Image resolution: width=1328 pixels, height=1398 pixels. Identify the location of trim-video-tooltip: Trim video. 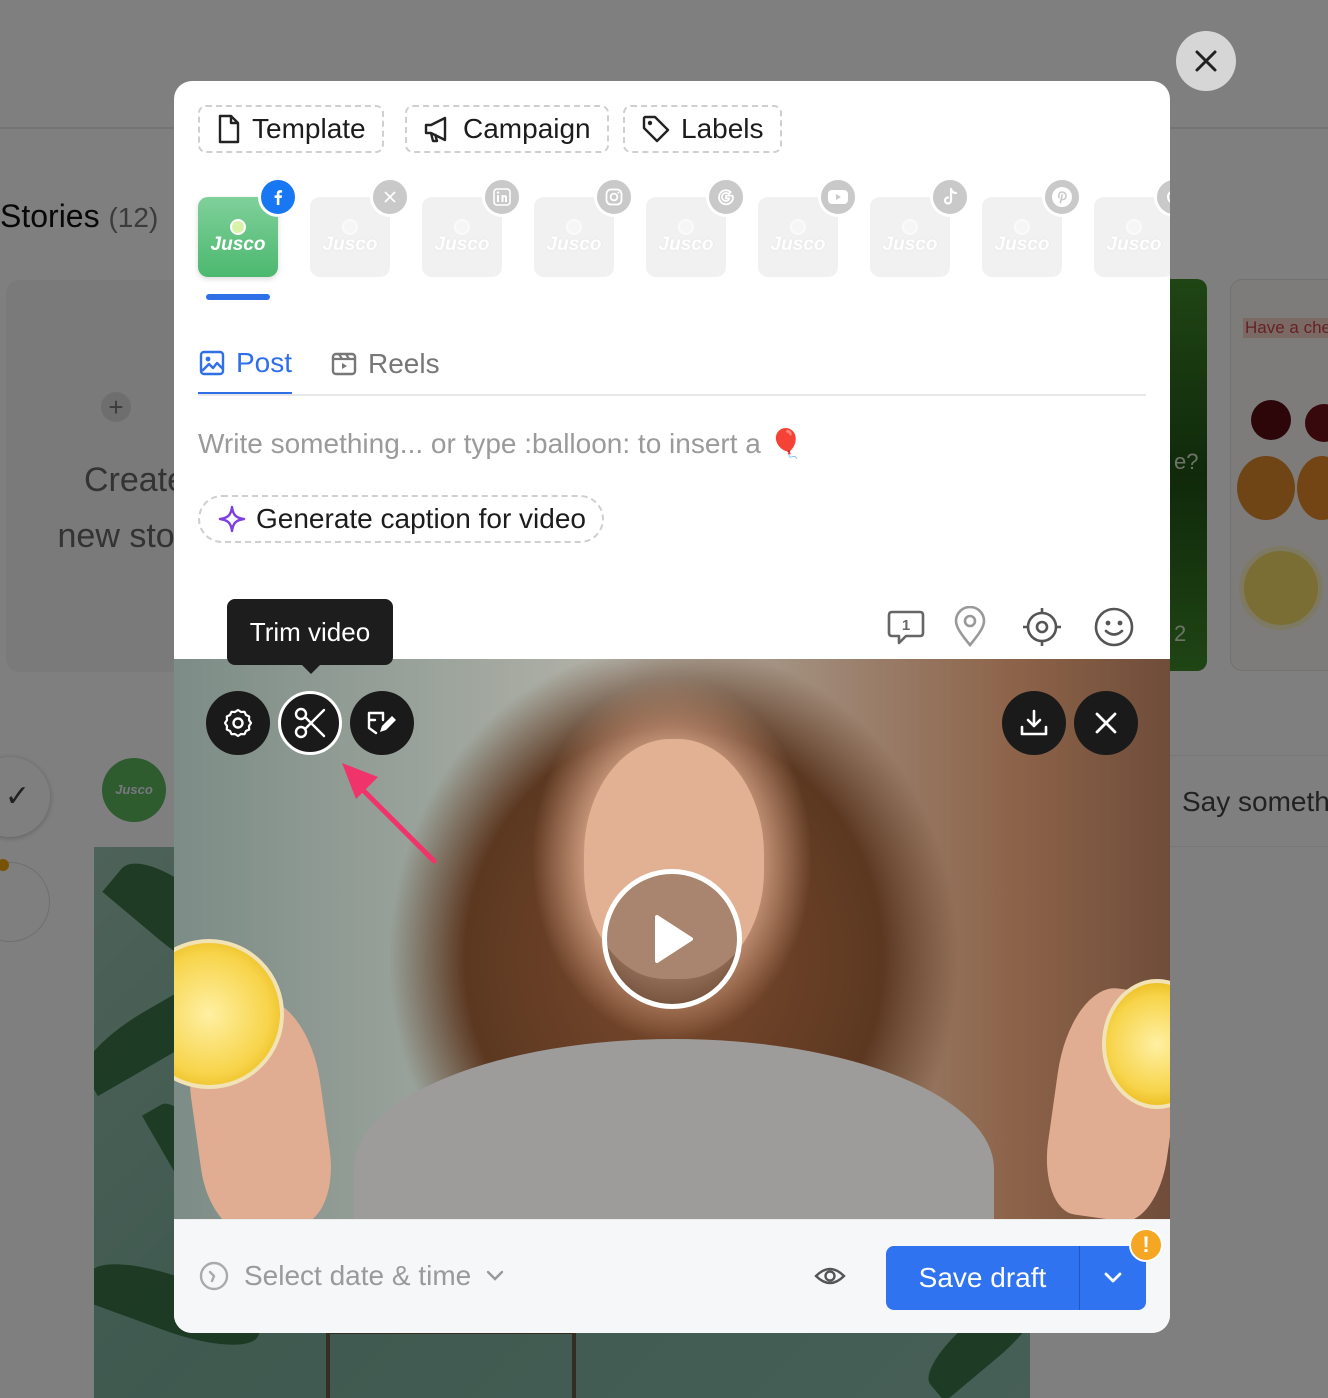
(310, 636).